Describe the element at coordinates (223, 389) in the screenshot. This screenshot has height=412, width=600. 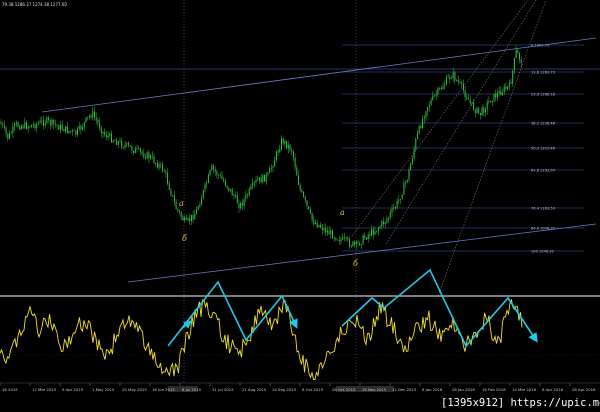
I see `time-axis-label: 31 Jul 2015` at that location.